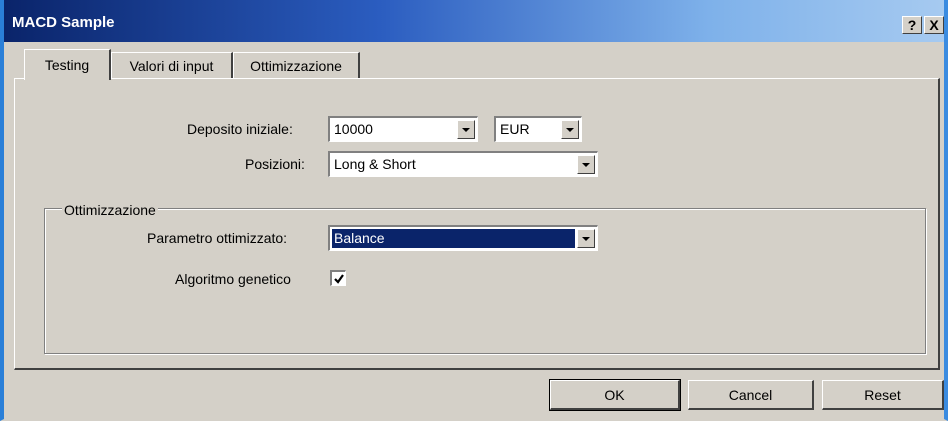 The image size is (948, 421). I want to click on checkmark-icon, so click(338, 278).